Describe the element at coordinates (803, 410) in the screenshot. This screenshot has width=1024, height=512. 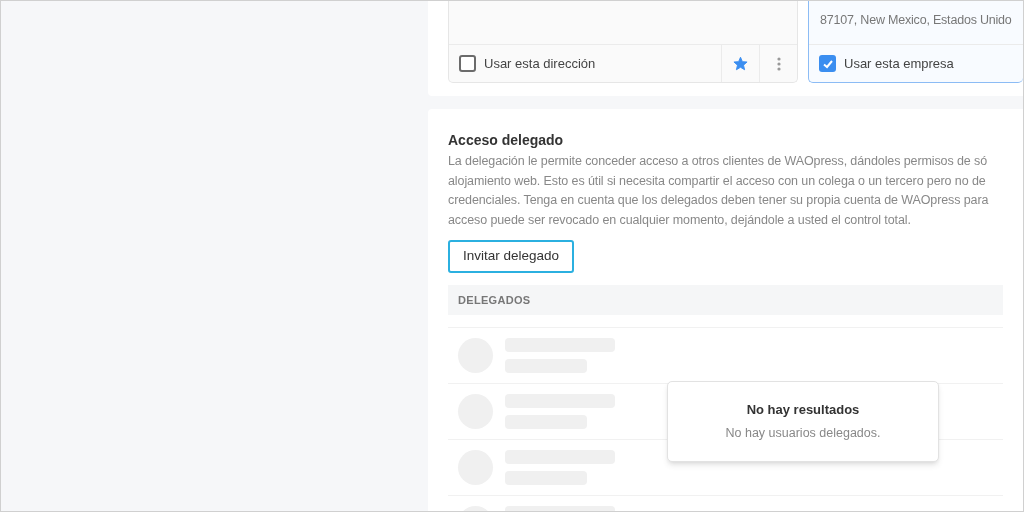
I see `empty-state-title: No hay resultados` at that location.